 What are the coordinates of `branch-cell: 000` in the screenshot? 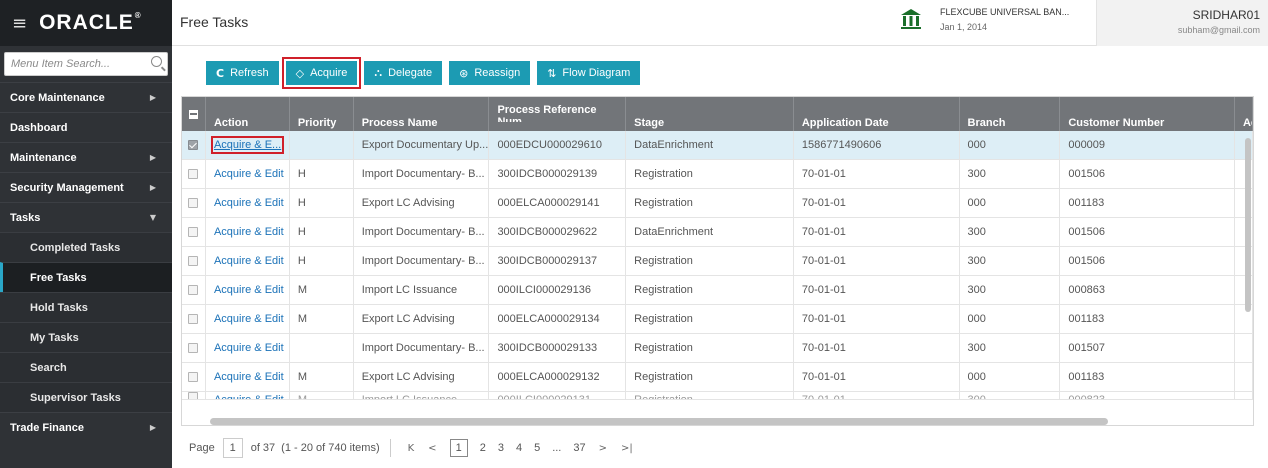 It's located at (976, 145).